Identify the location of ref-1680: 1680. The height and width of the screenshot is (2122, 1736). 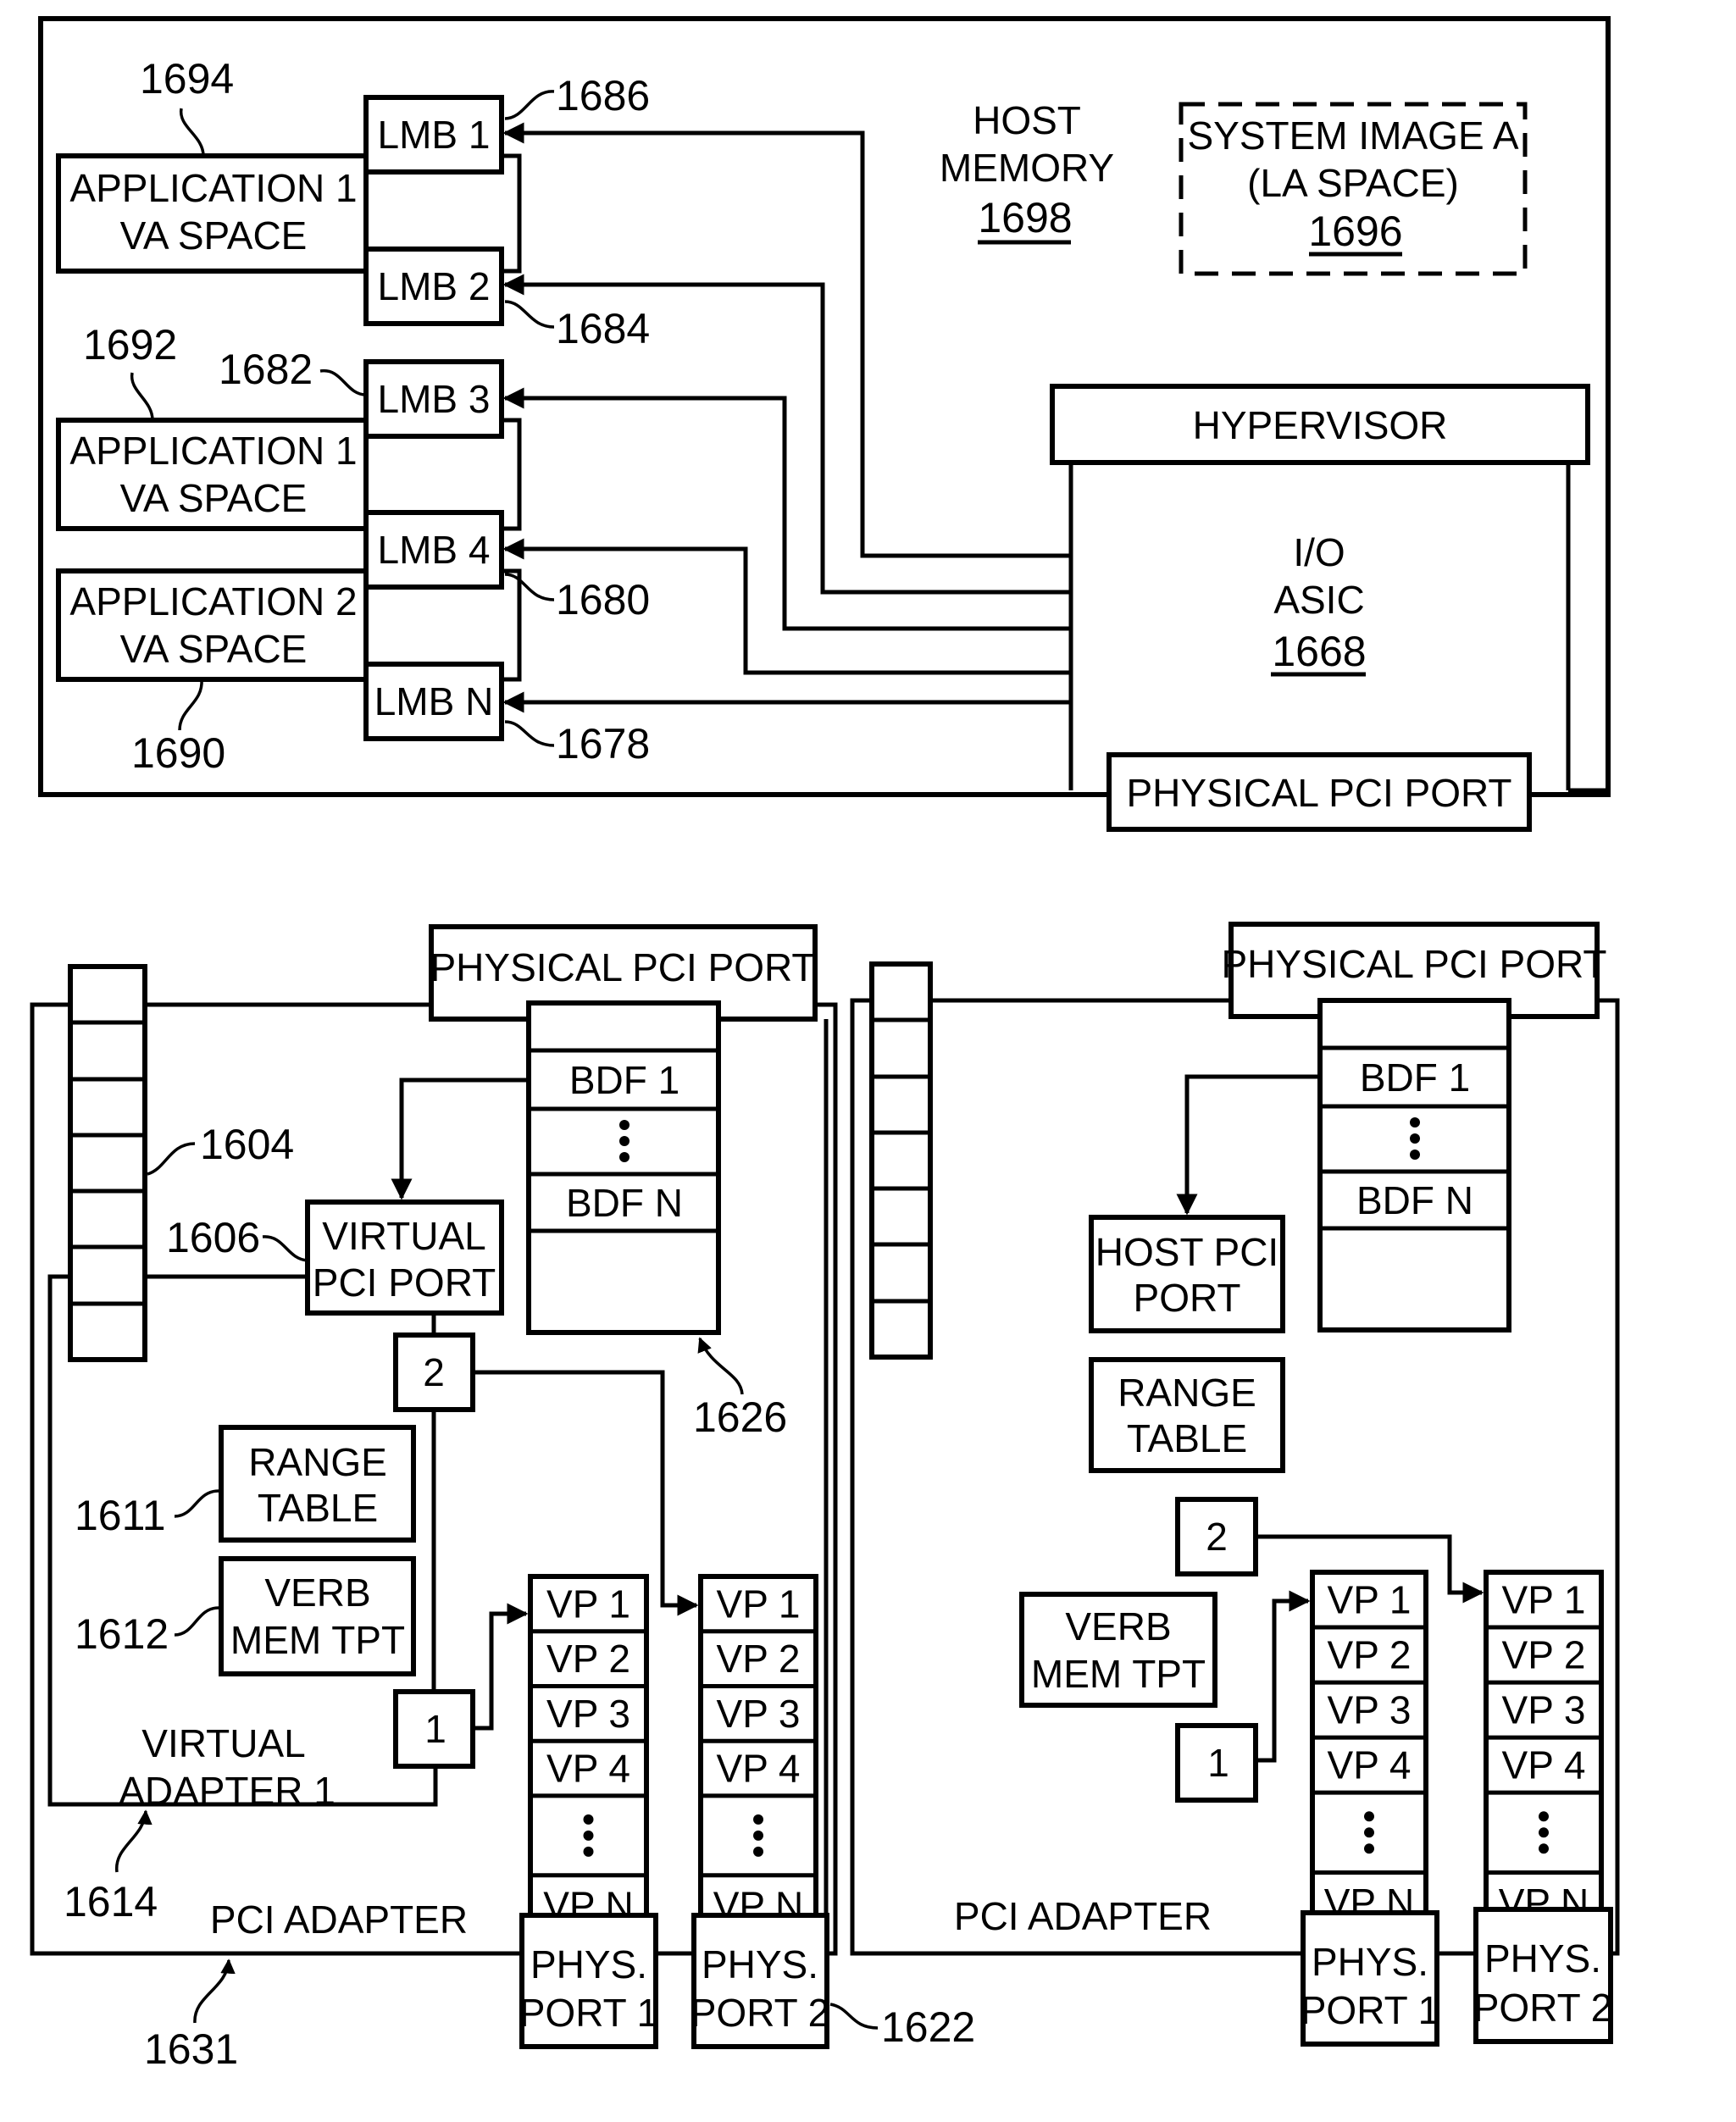
(603, 599).